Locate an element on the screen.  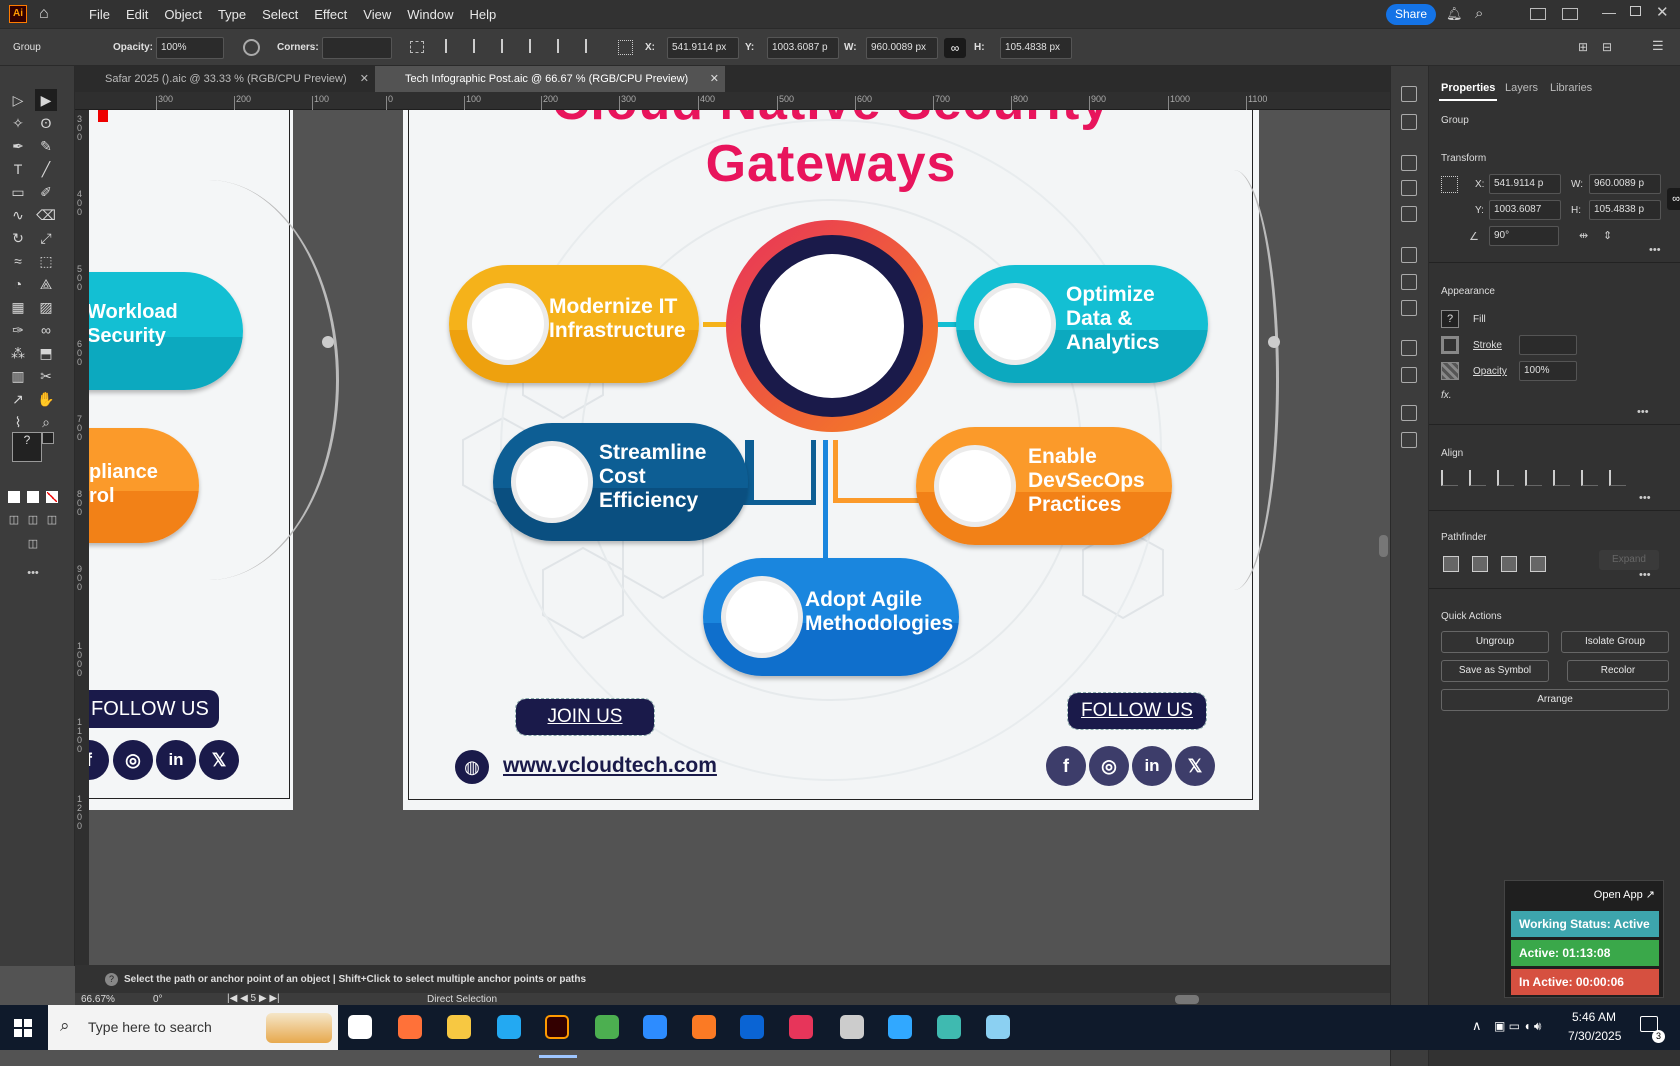
type-tool-icon: T is located at coordinates (18, 169).